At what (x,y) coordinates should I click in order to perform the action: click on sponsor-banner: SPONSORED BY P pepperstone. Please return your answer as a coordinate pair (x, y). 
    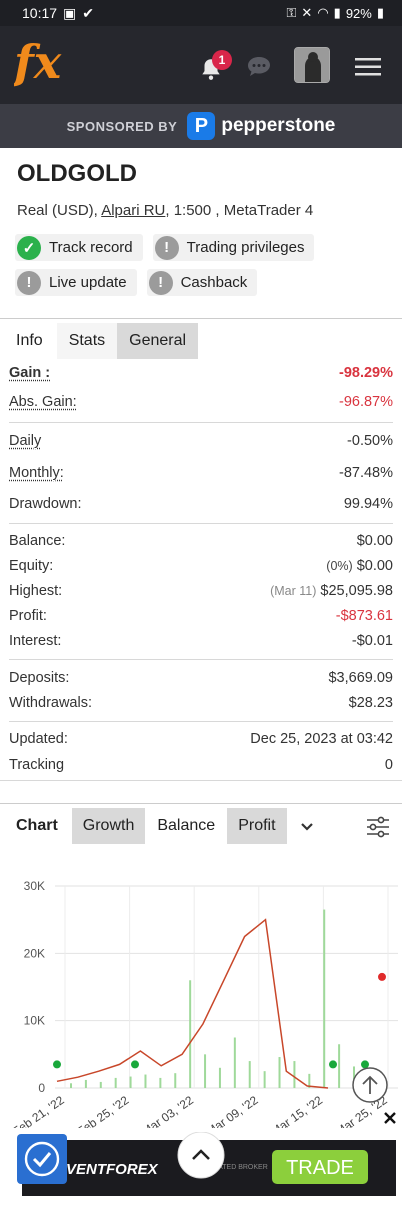
    Looking at the image, I should click on (201, 126).